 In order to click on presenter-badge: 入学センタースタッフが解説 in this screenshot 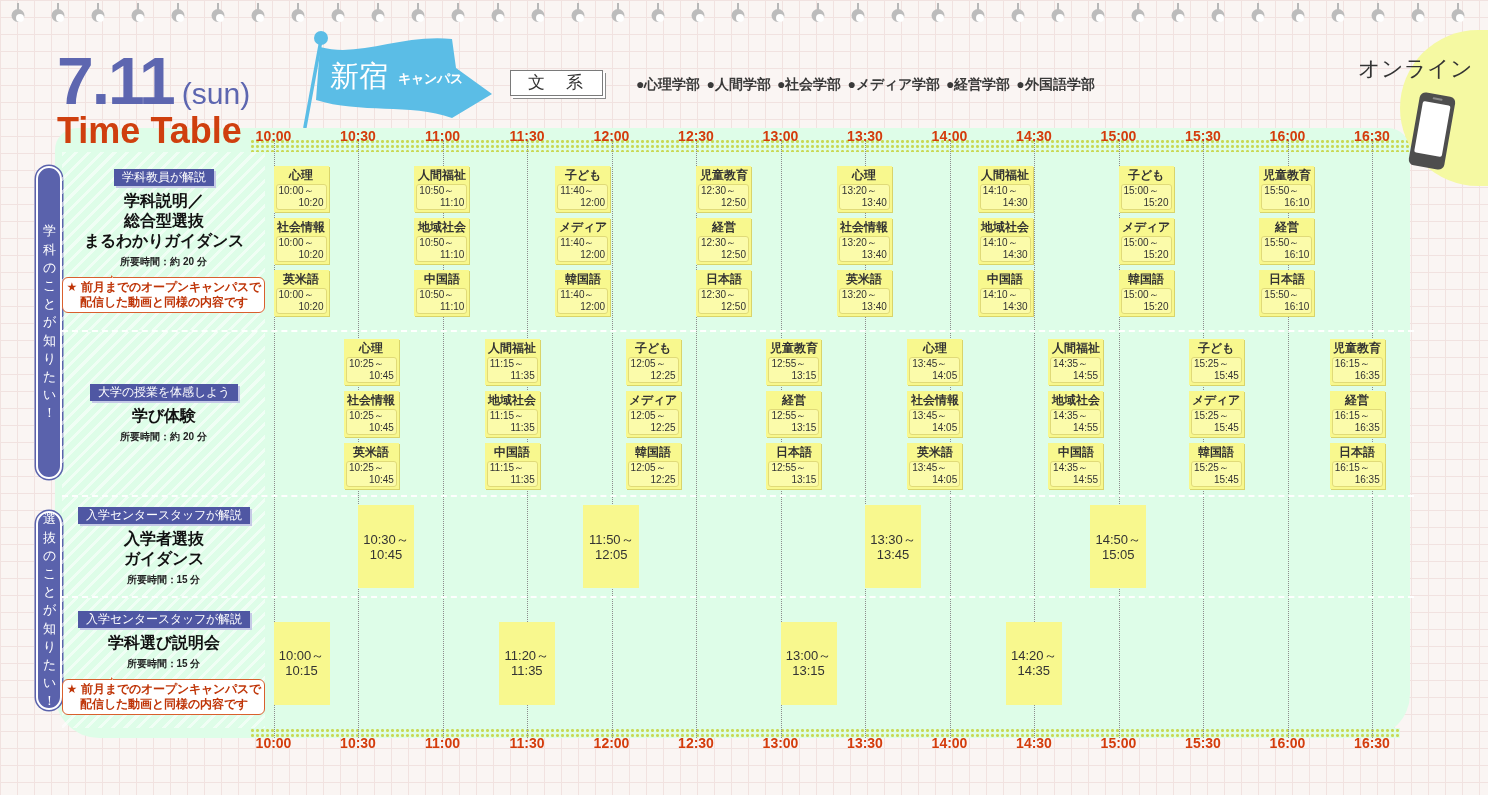, I will do `click(163, 515)`.